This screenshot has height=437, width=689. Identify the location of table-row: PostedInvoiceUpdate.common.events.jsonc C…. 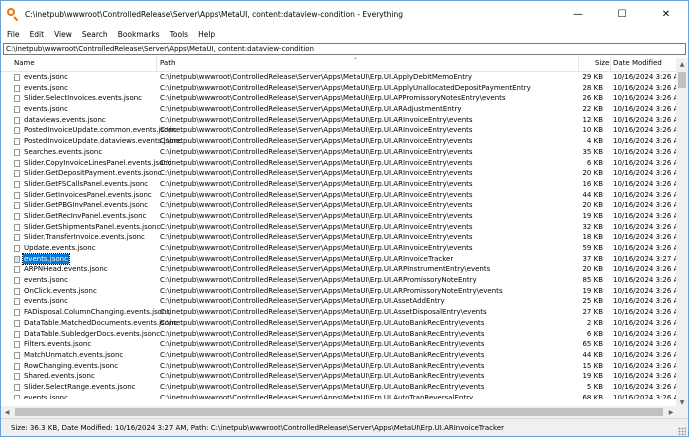
(339, 130).